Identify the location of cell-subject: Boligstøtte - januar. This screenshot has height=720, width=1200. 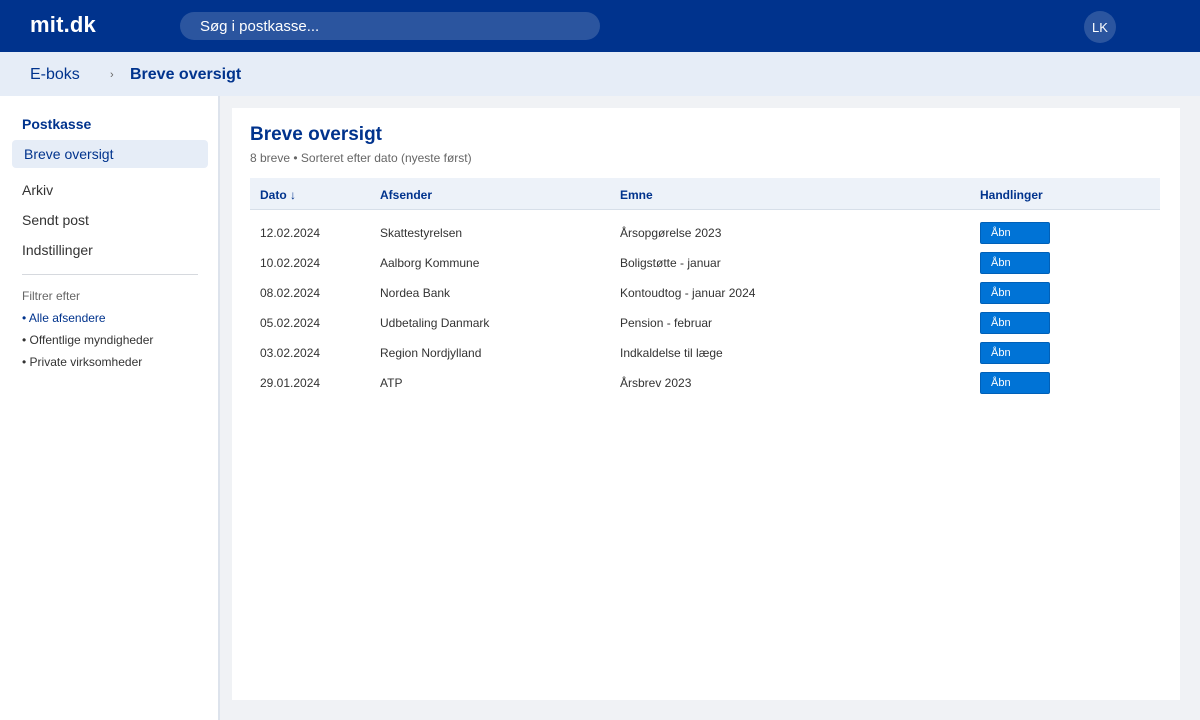
(670, 263).